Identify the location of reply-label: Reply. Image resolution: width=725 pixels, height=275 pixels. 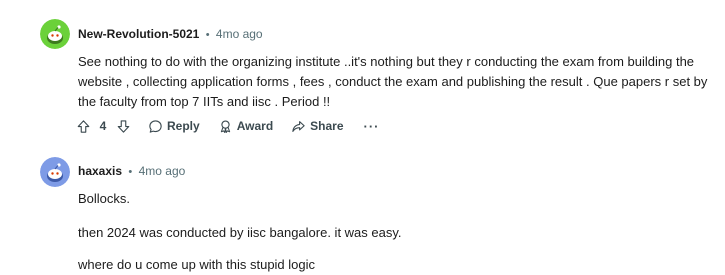
(183, 126).